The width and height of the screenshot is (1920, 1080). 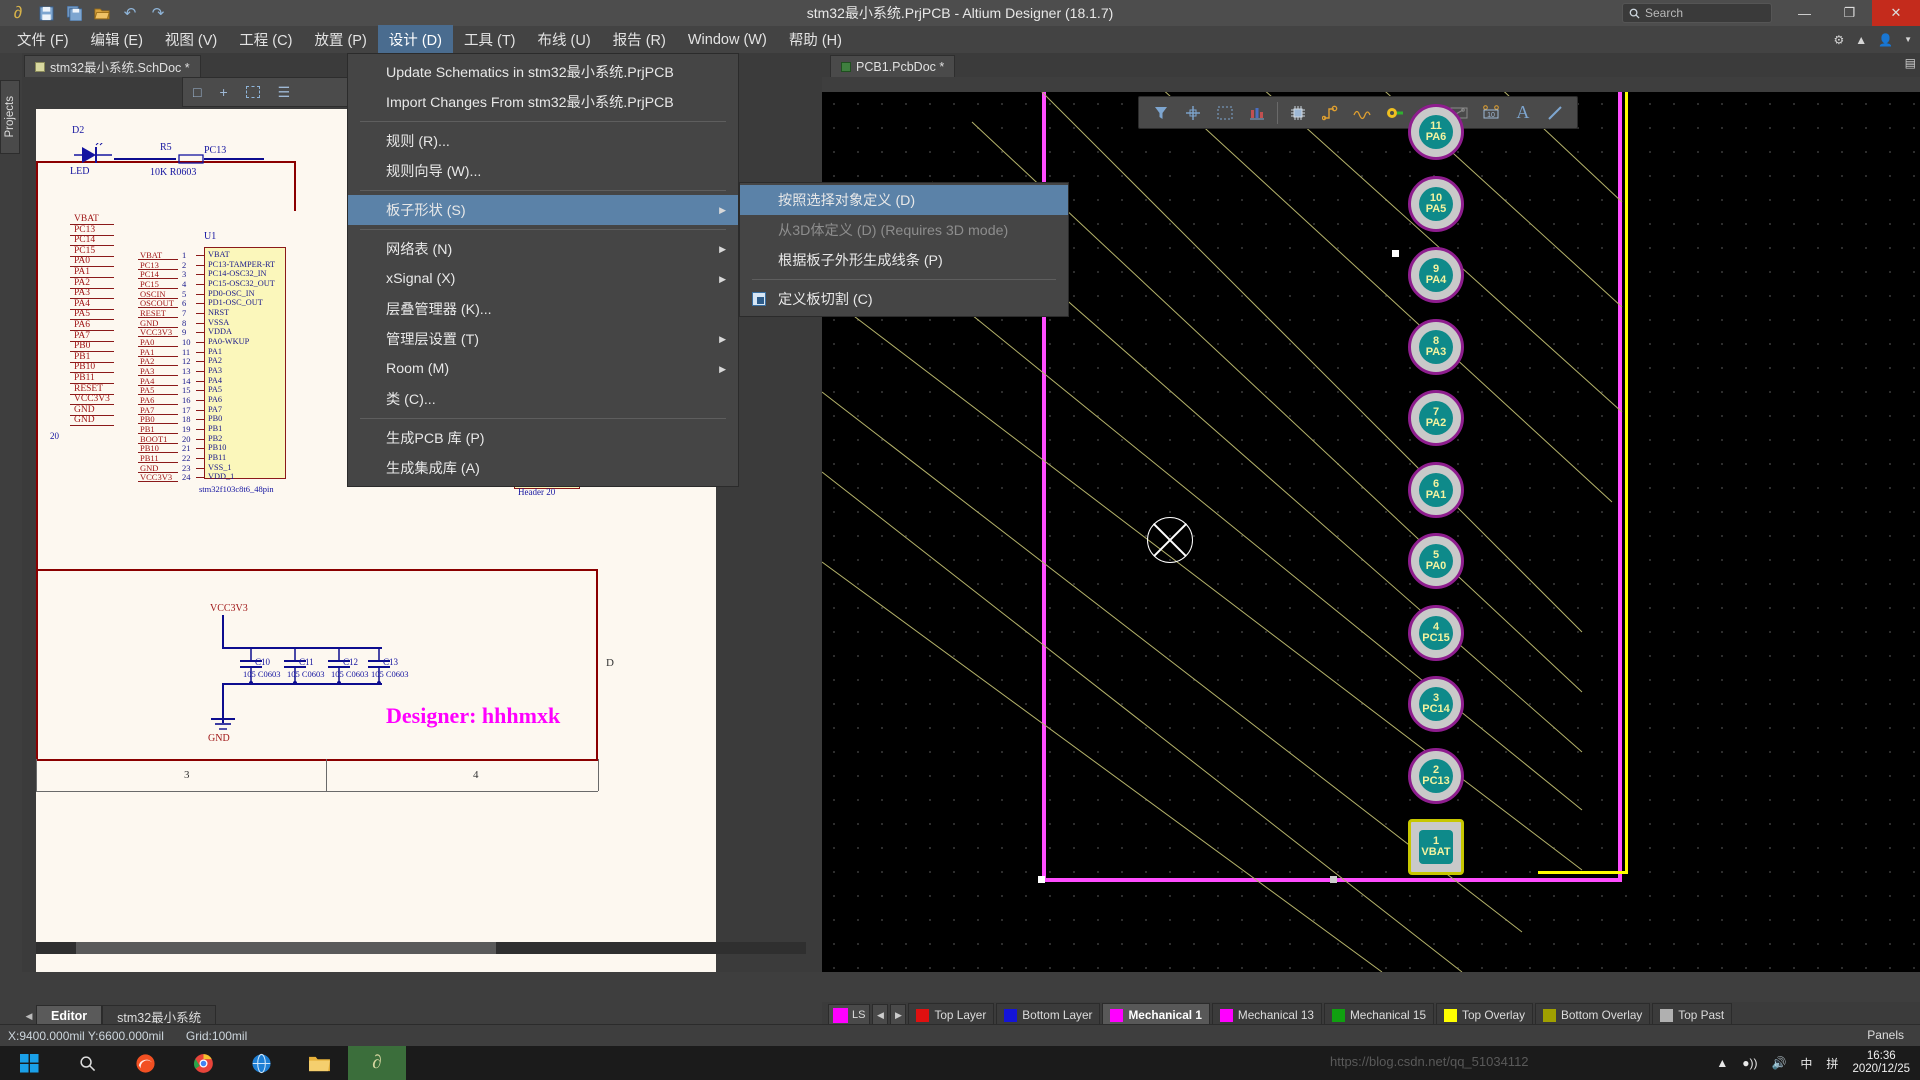 I want to click on capacitor-ref: C12, so click(x=350, y=662).